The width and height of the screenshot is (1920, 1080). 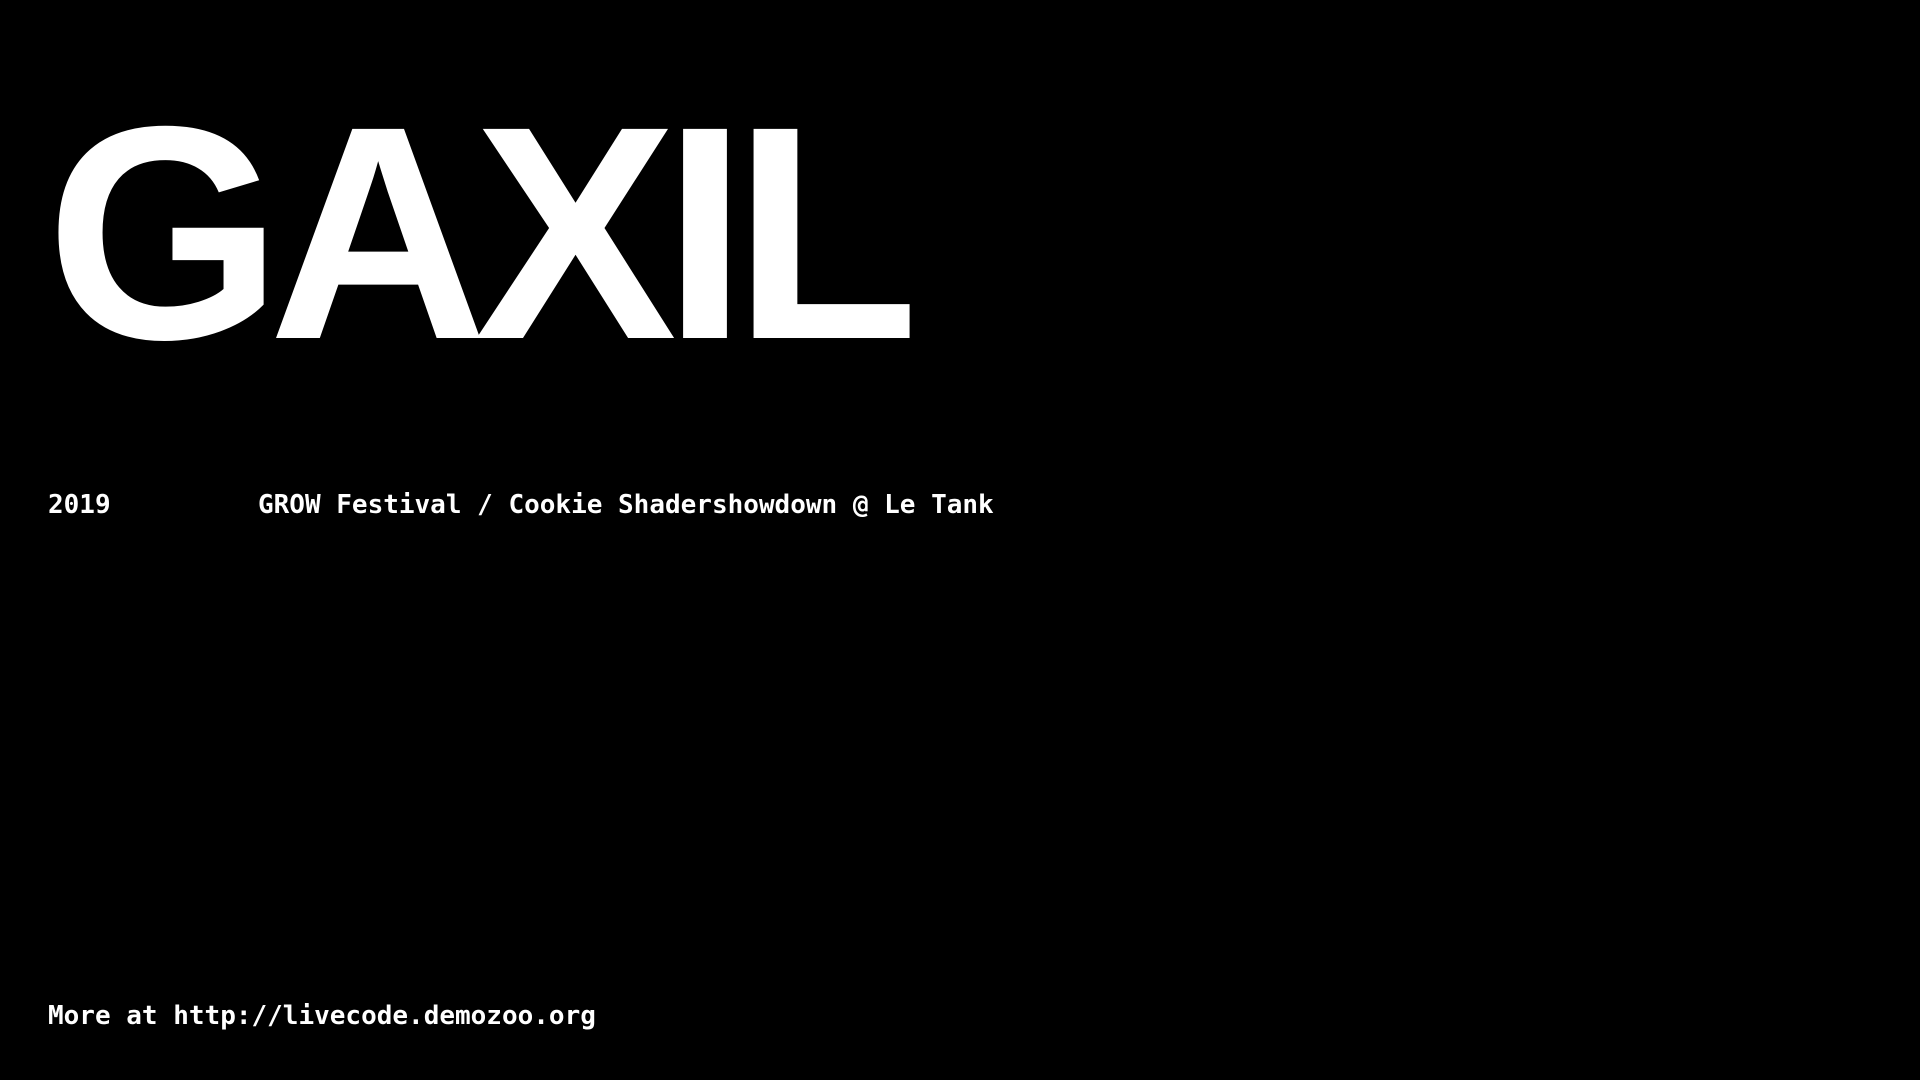 What do you see at coordinates (79, 505) in the screenshot?
I see `event-year: 2019` at bounding box center [79, 505].